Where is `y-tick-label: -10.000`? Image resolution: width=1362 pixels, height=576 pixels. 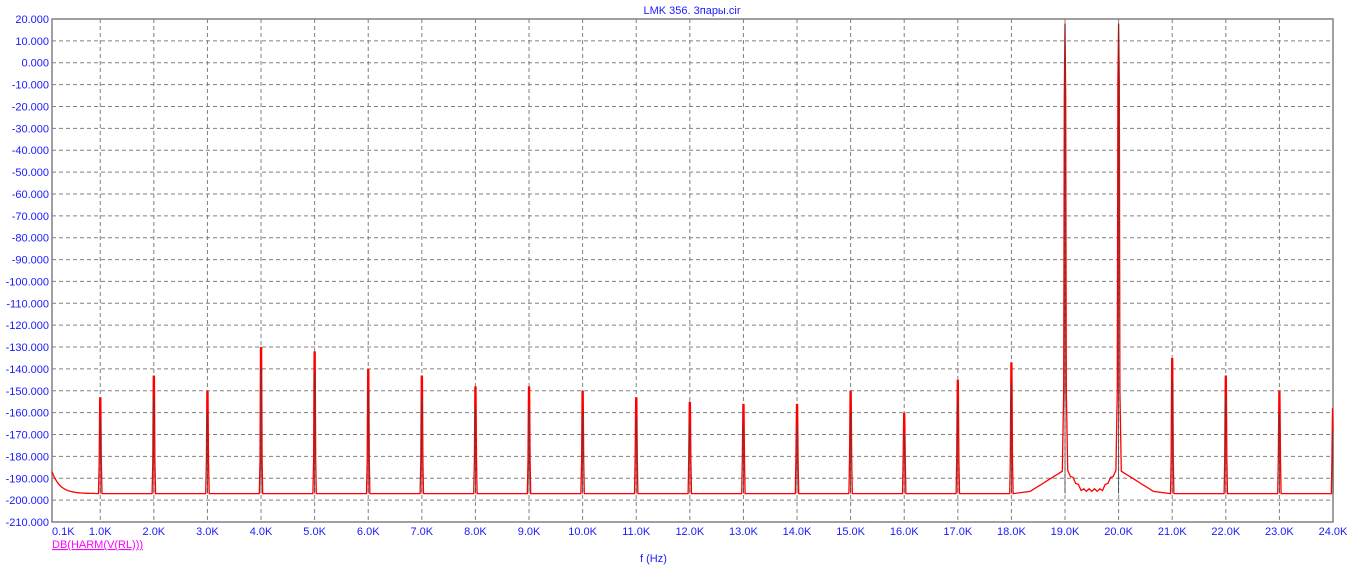 y-tick-label: -10.000 is located at coordinates (30, 86).